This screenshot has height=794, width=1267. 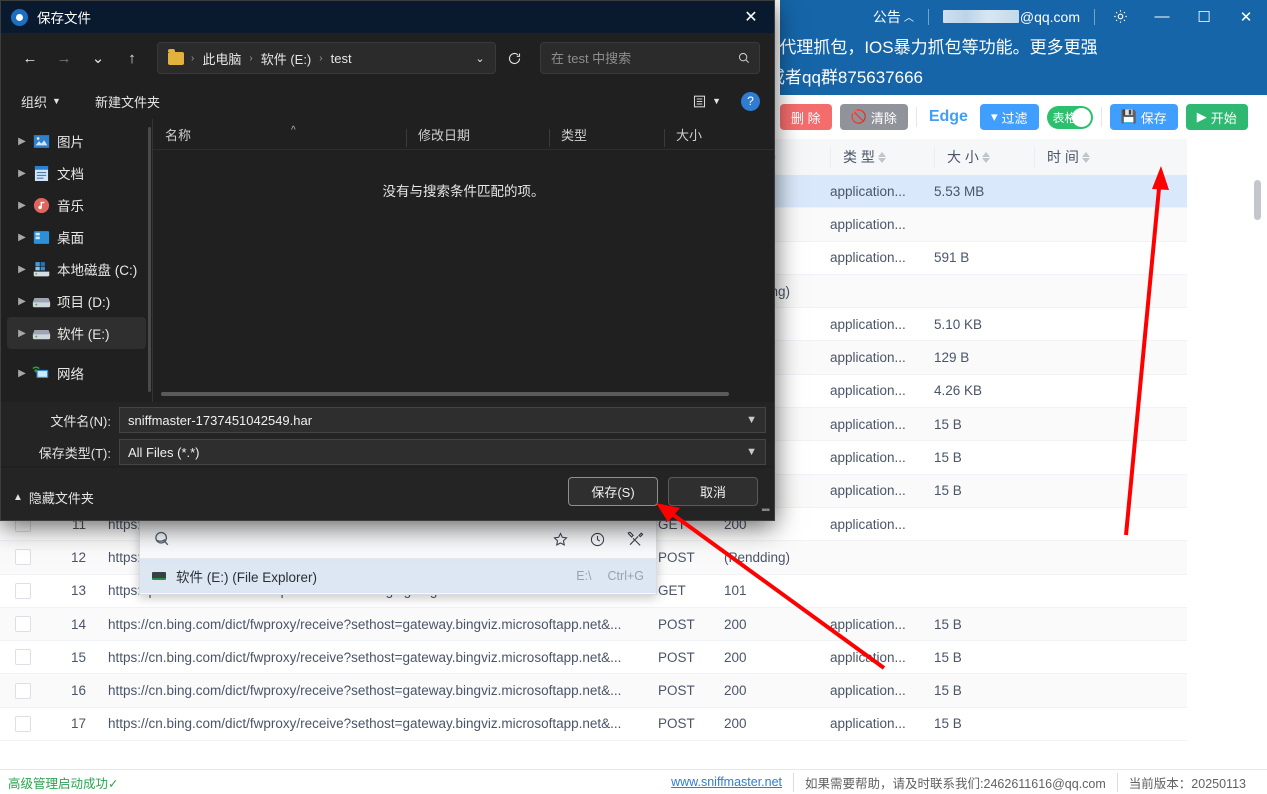 I want to click on account-email: @qq.com, so click(x=1011, y=16).